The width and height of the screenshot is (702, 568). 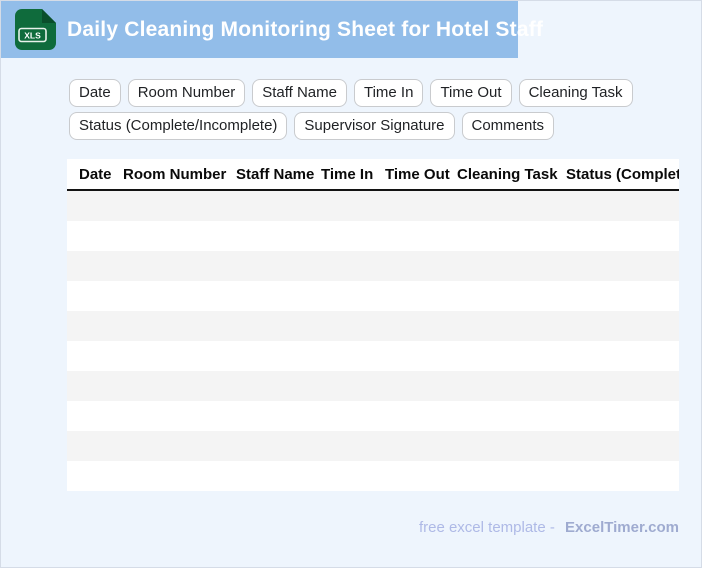 What do you see at coordinates (178, 126) in the screenshot?
I see `chip-status-complete-incomplete: Status (Complete/Incomplete)` at bounding box center [178, 126].